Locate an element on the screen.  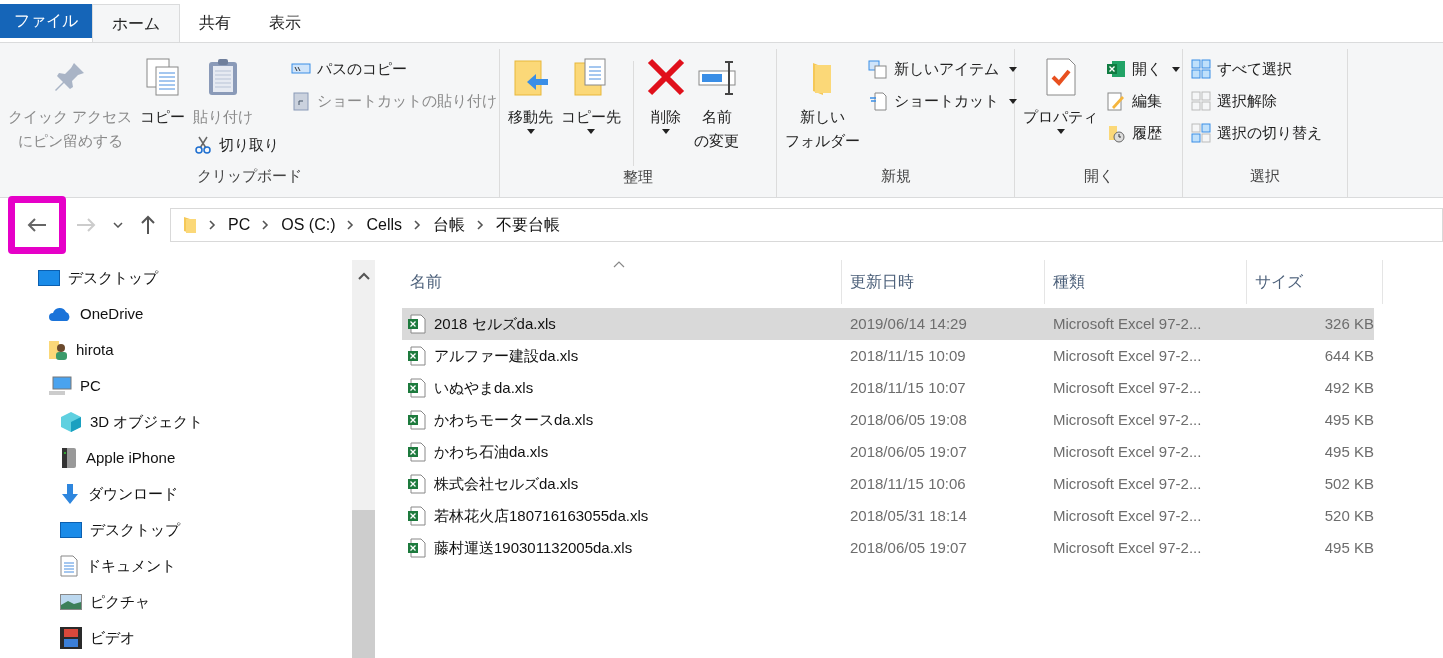
file-row: 藤村運送190301132005da.xls 2018/06/05 19:07 Microsoft Excel 97-2... 495 KB is located at coordinates (888, 548).